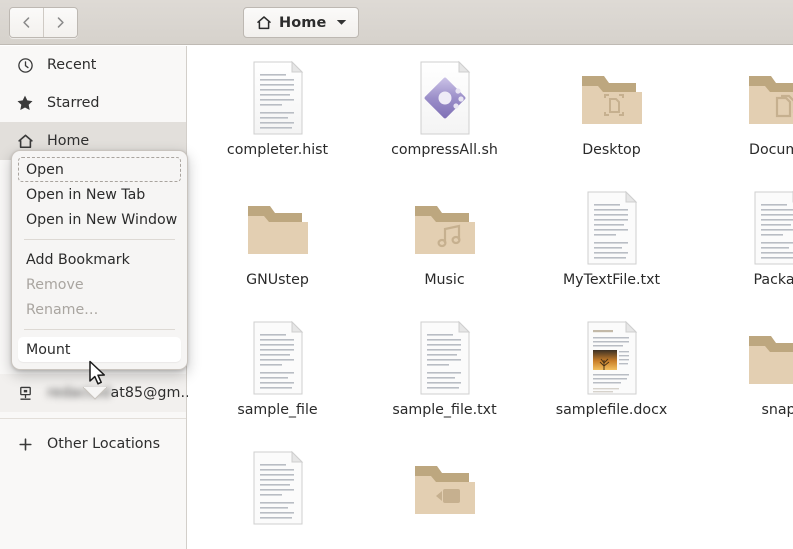  I want to click on menu-item-add-bookmark: Add Bookmark, so click(99, 259).